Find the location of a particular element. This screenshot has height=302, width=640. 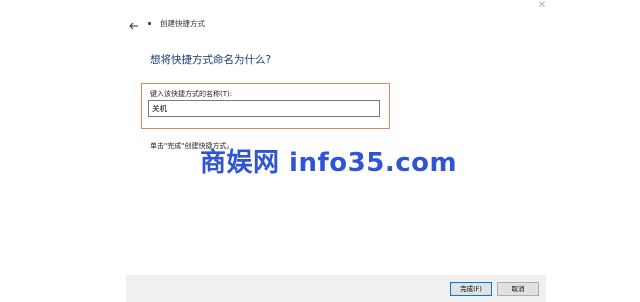

watermark-text: 商娱网 info35.com is located at coordinates (329, 163).